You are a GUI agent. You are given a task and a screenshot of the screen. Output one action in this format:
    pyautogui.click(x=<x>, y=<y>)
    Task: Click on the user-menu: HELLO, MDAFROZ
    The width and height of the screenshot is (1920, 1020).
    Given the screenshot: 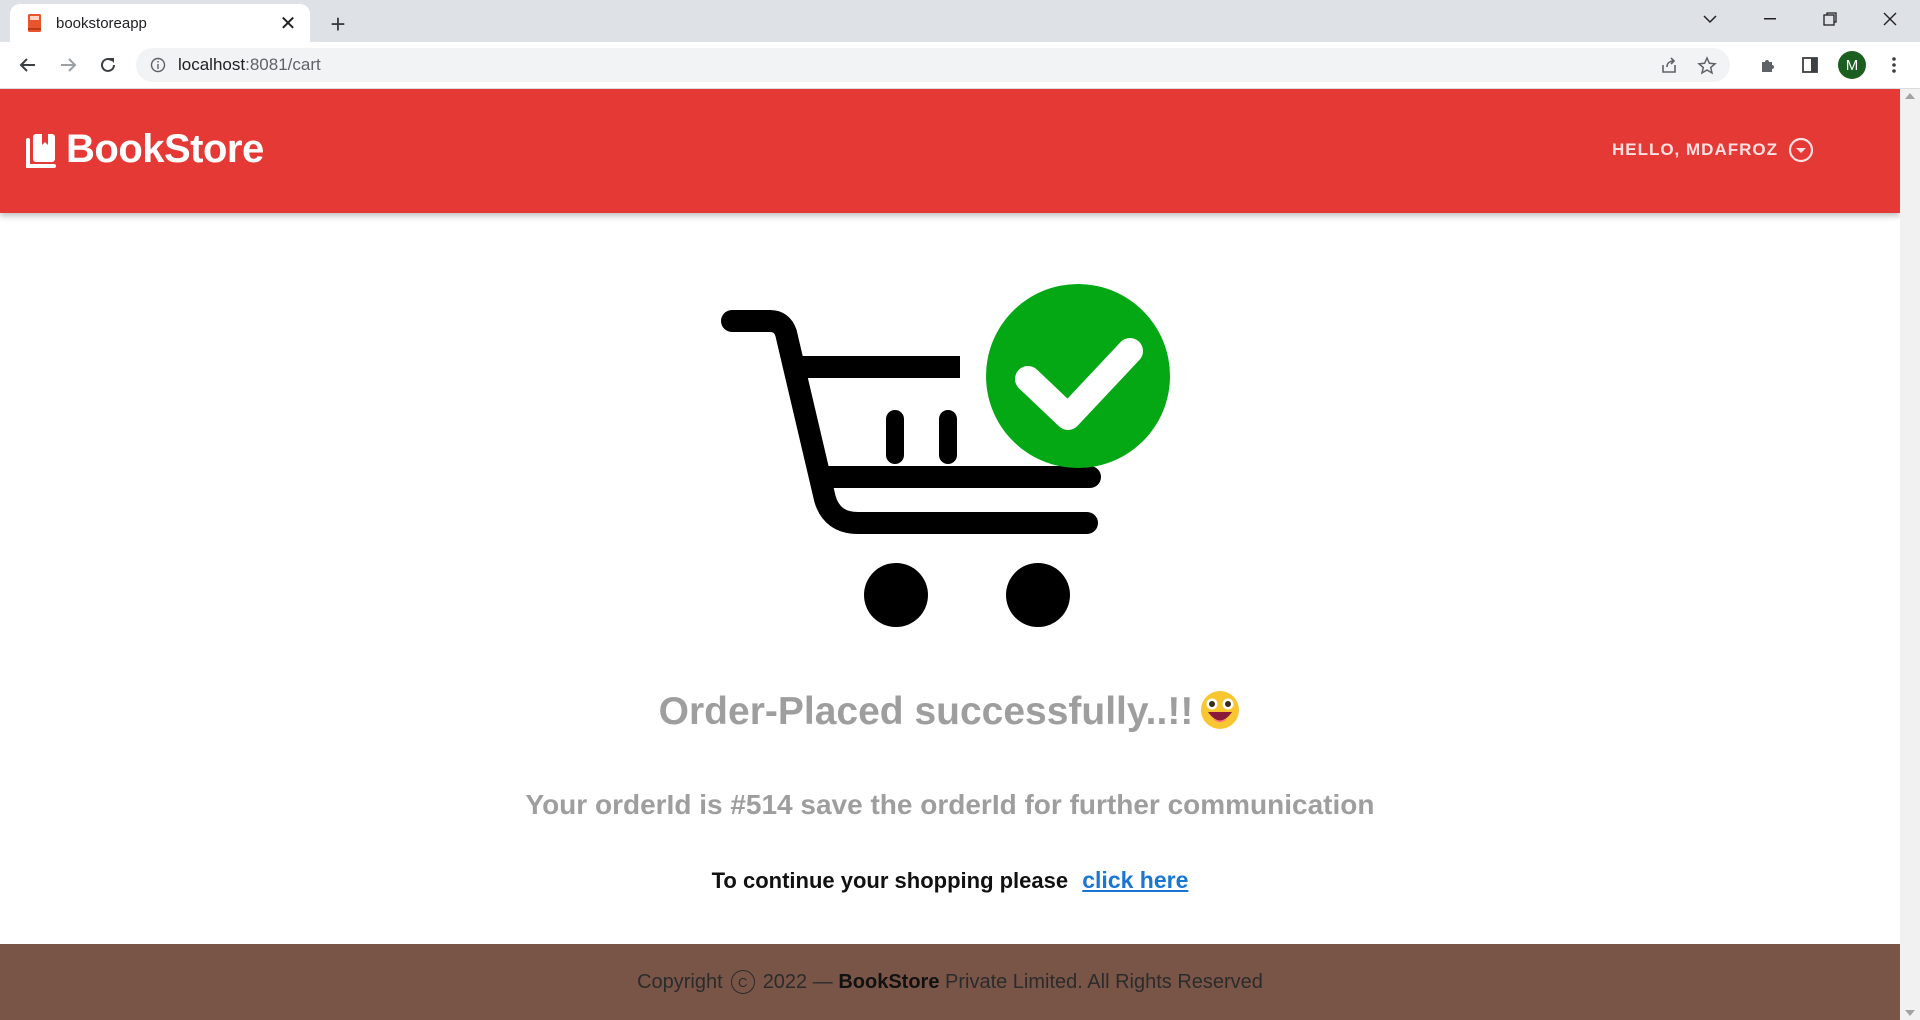 What is the action you would take?
    pyautogui.click(x=1713, y=150)
    